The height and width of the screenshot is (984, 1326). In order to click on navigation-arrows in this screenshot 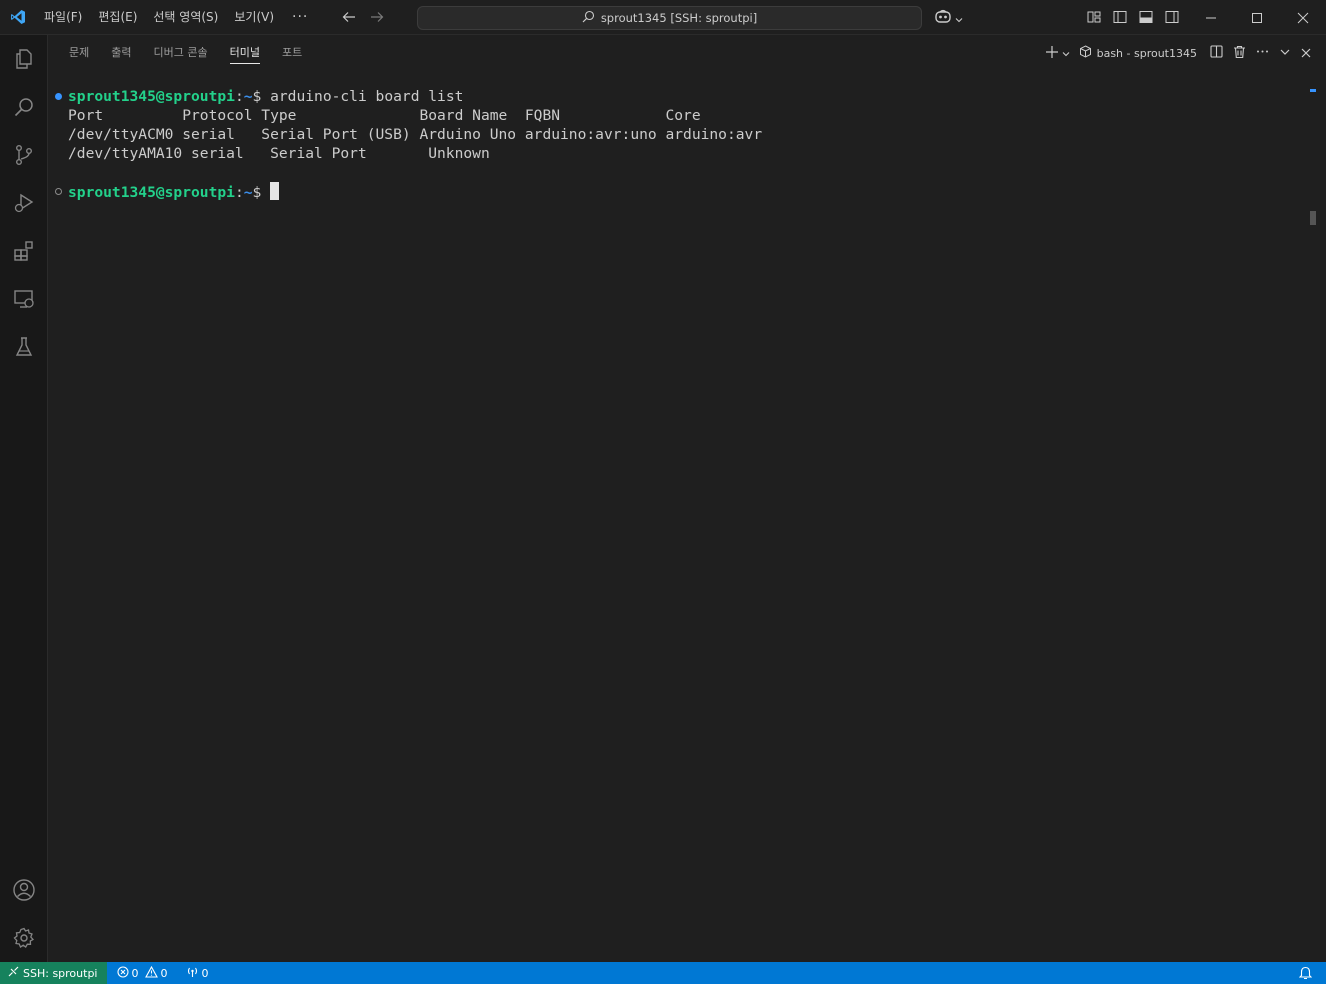, I will do `click(363, 17)`.